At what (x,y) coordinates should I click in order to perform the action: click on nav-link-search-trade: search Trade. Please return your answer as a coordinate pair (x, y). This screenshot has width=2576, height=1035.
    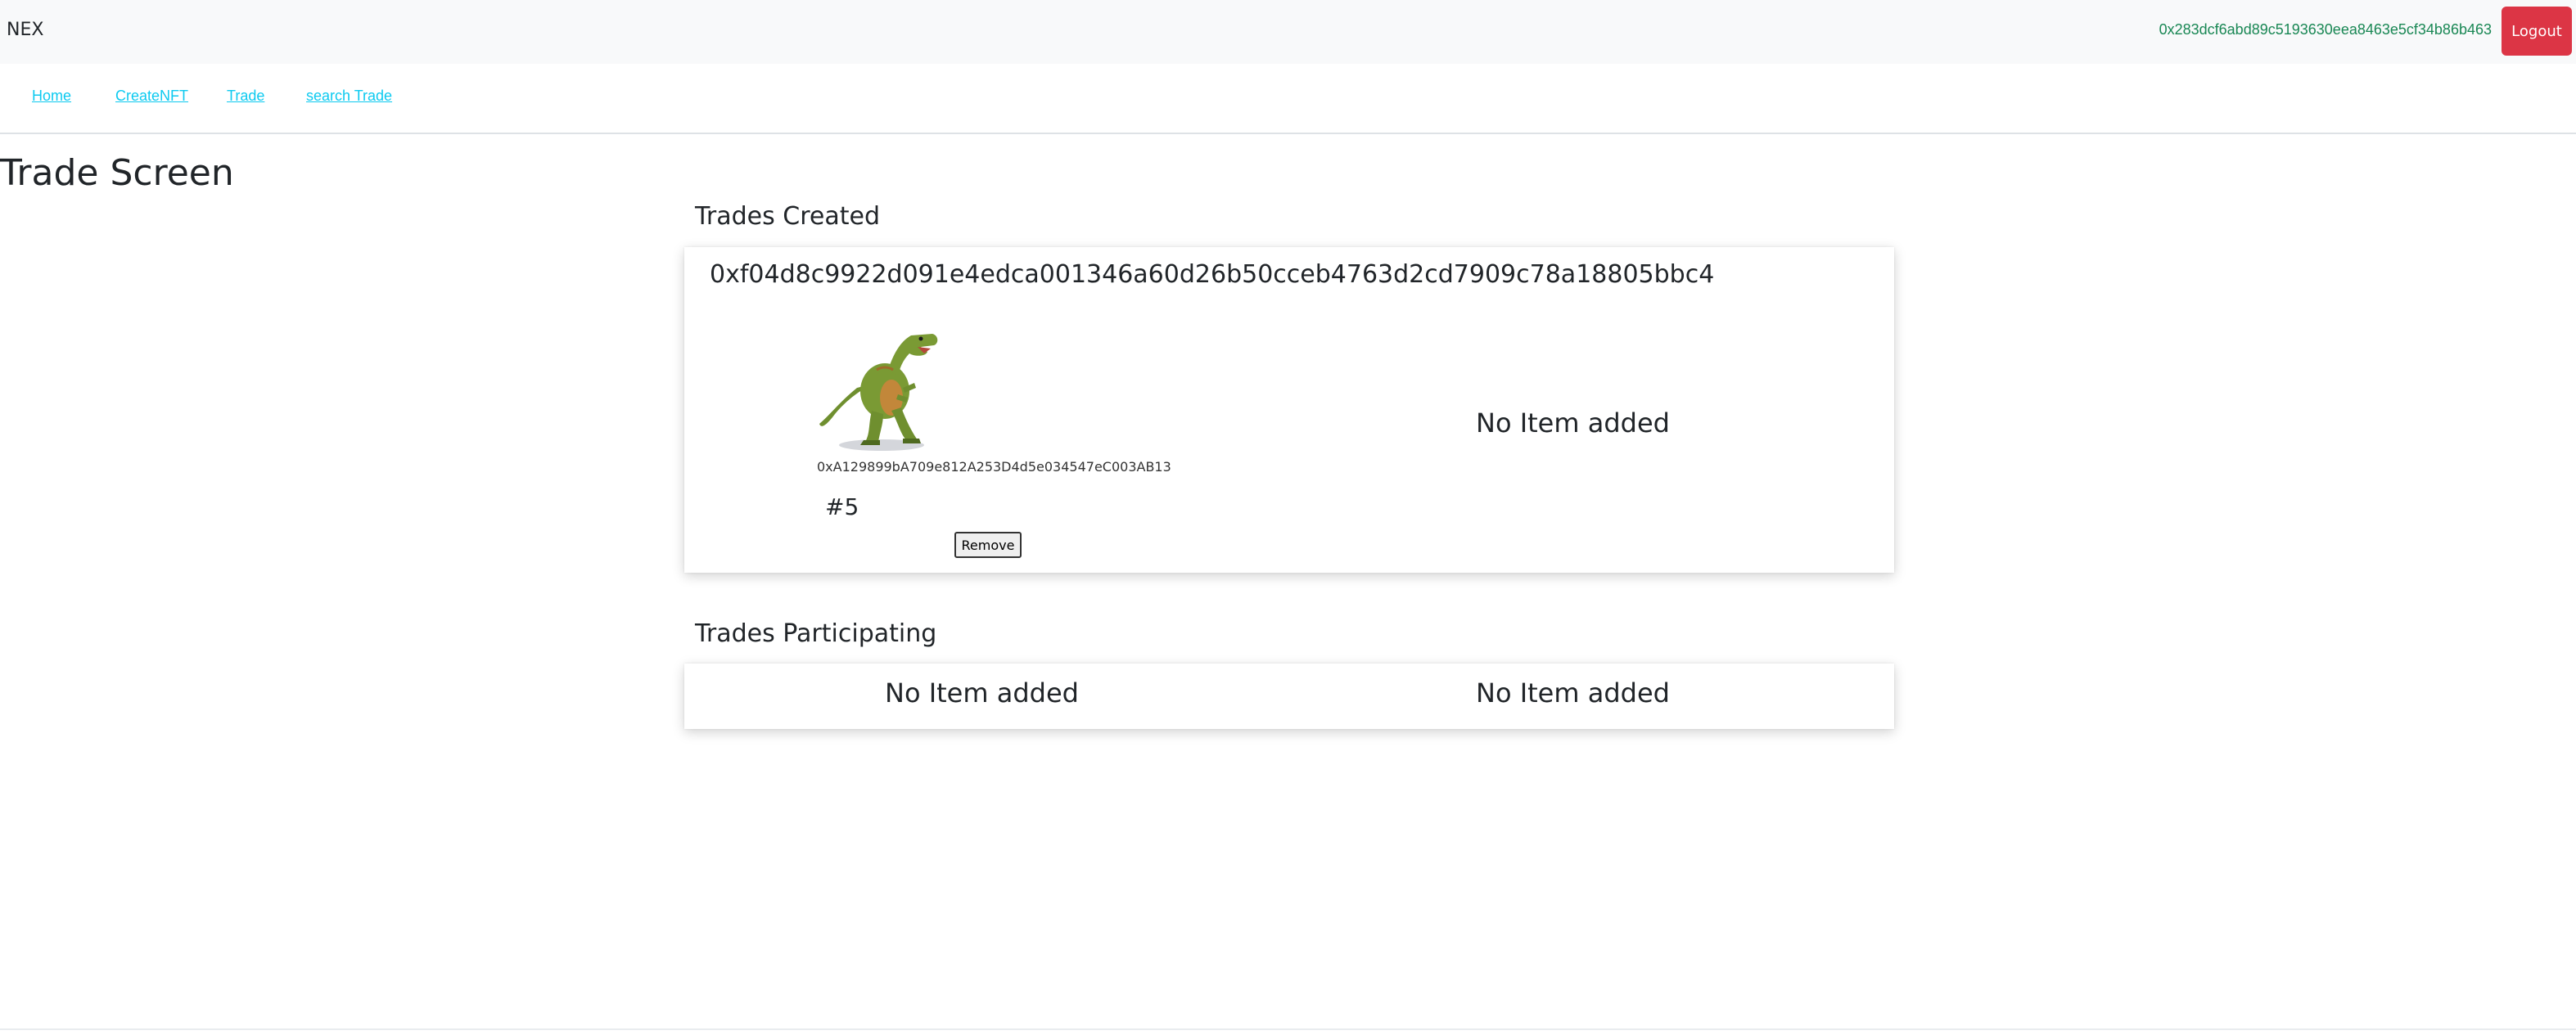
    Looking at the image, I should click on (349, 96).